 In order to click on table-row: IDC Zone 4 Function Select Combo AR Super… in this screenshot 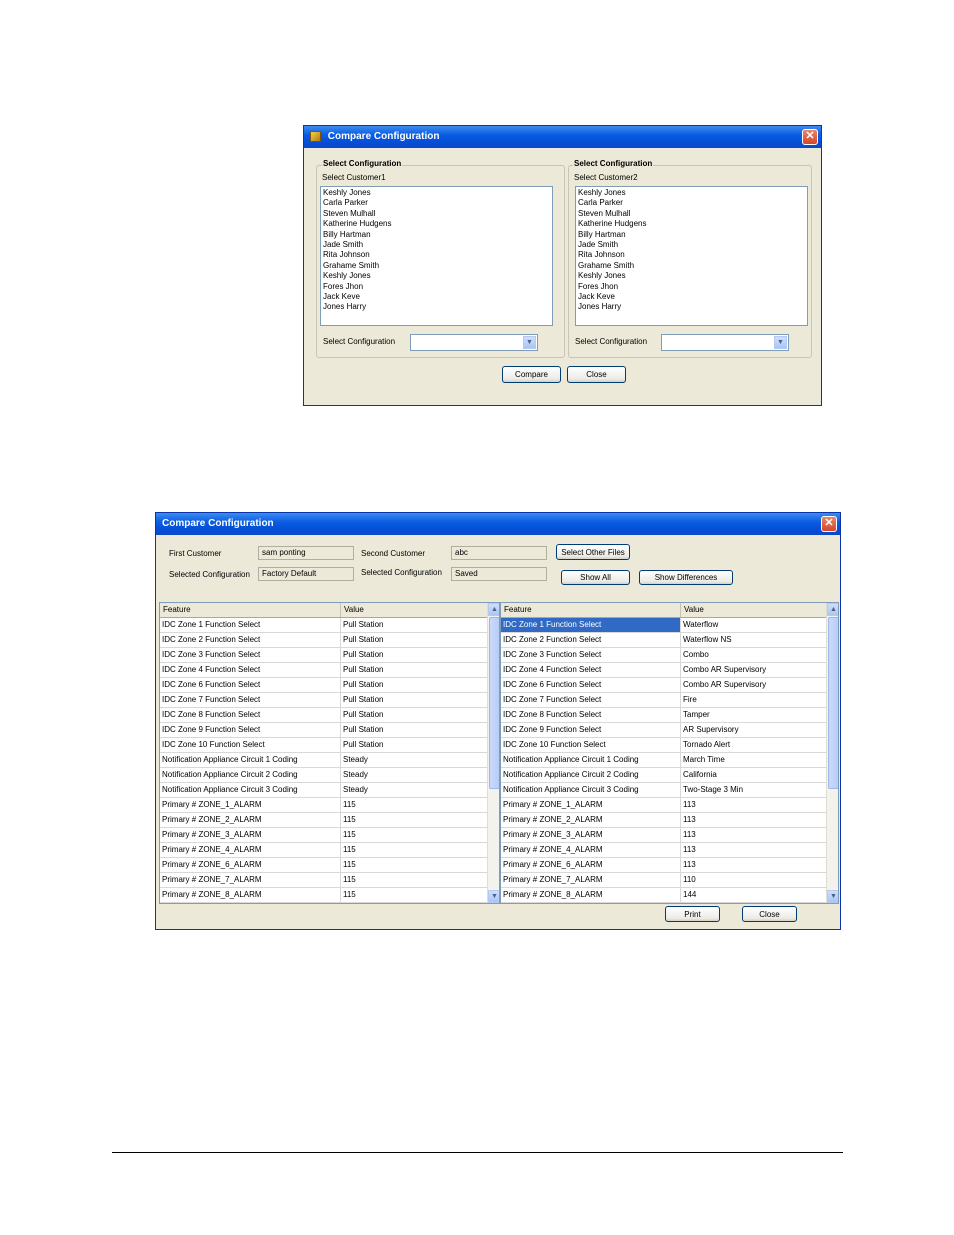, I will do `click(664, 670)`.